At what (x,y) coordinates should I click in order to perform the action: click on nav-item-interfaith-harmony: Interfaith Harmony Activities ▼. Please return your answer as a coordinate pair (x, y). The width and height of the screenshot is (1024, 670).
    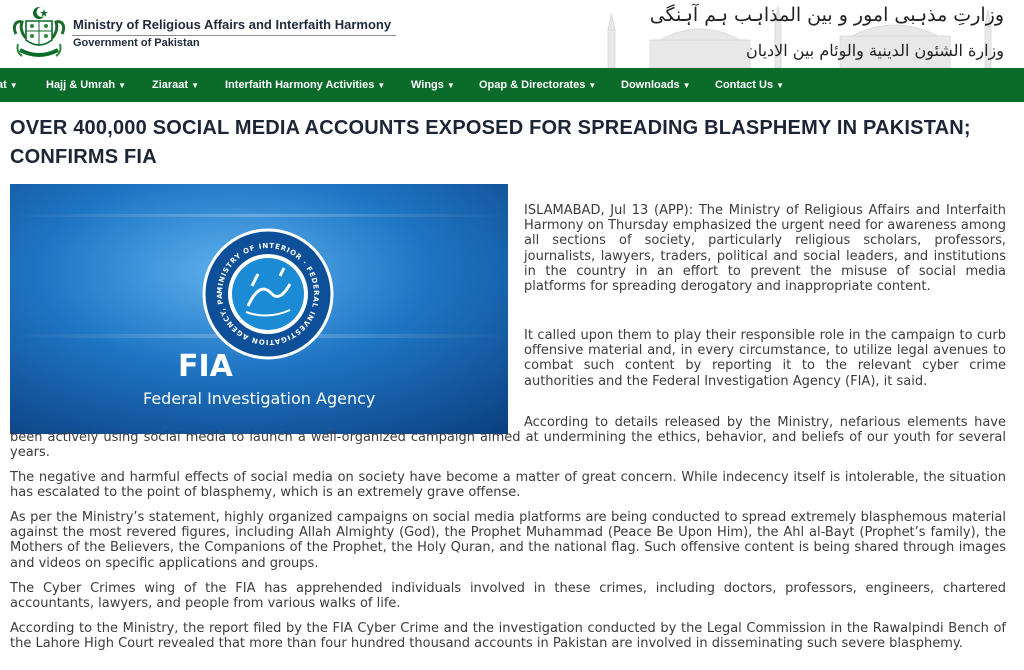
    Looking at the image, I should click on (305, 85).